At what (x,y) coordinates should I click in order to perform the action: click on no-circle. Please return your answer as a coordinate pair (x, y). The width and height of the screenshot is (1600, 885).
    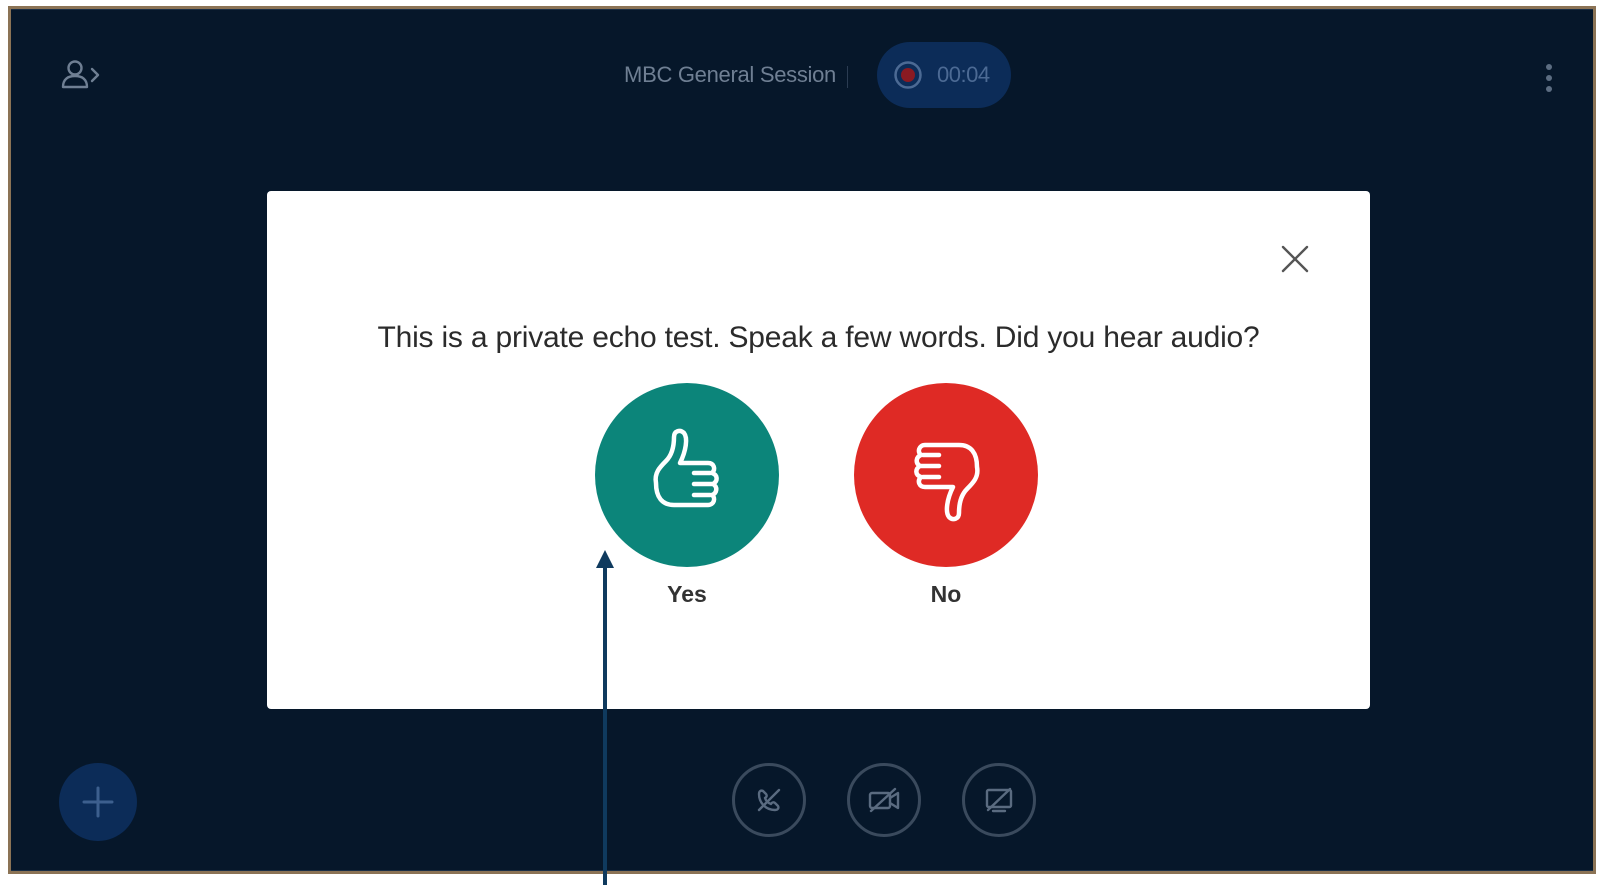
    Looking at the image, I should click on (946, 475).